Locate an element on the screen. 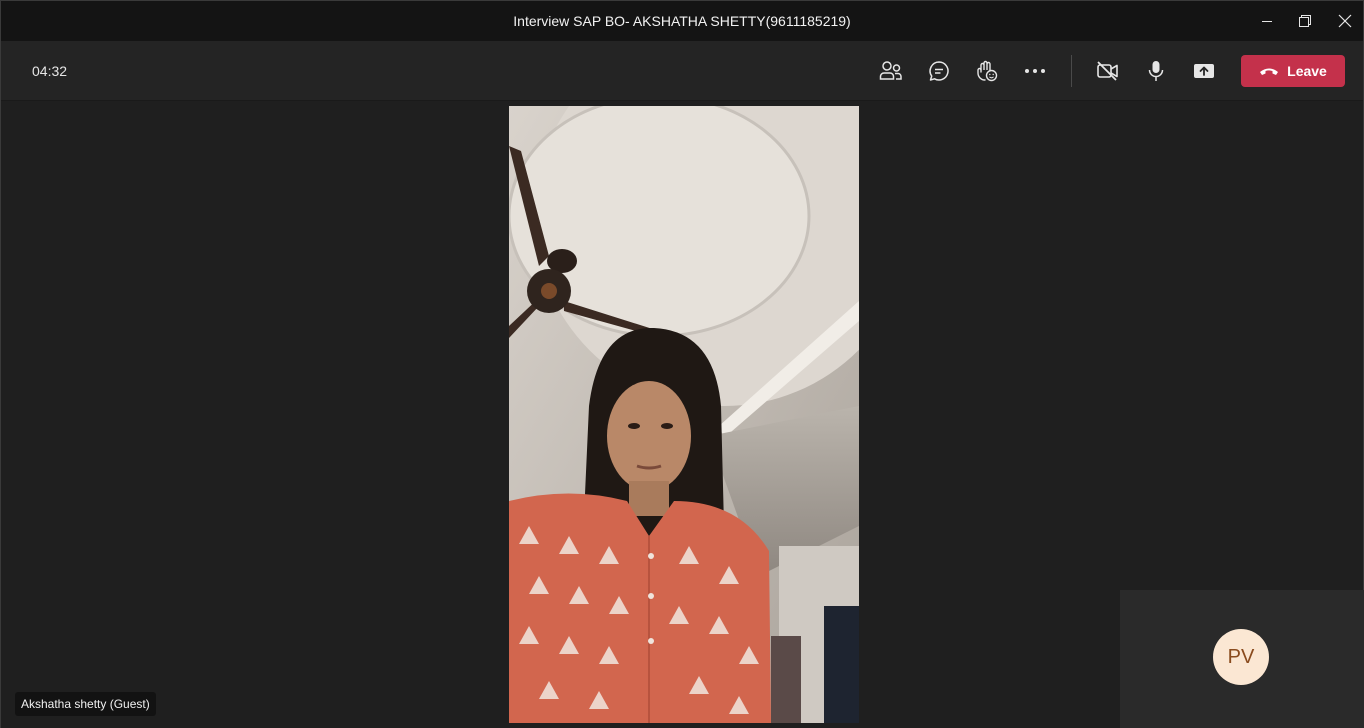  meeting-toolbar: 04:32 Leave is located at coordinates (682, 71).